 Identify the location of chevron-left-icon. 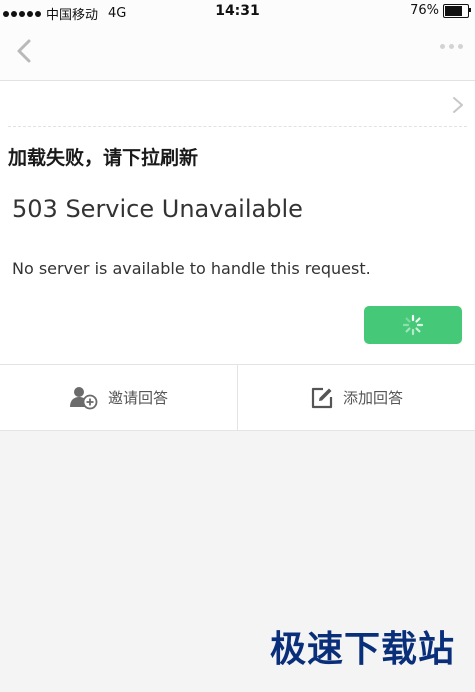
(24, 51).